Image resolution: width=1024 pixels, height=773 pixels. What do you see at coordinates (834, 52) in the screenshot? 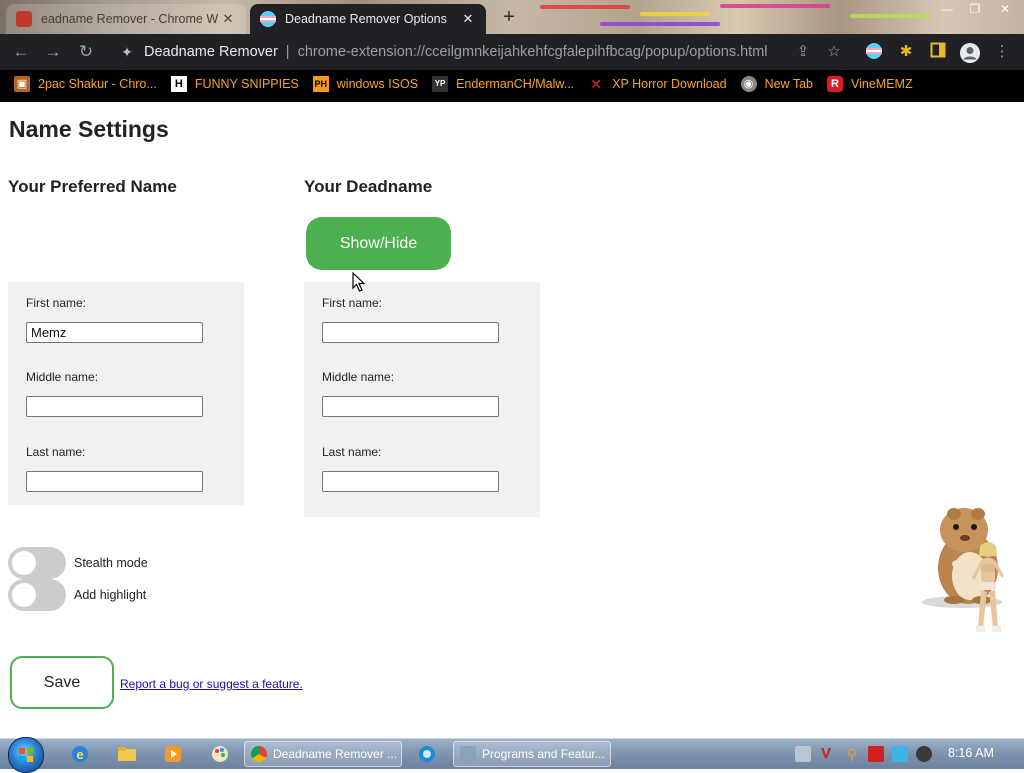
I see `star-icon: ☆` at bounding box center [834, 52].